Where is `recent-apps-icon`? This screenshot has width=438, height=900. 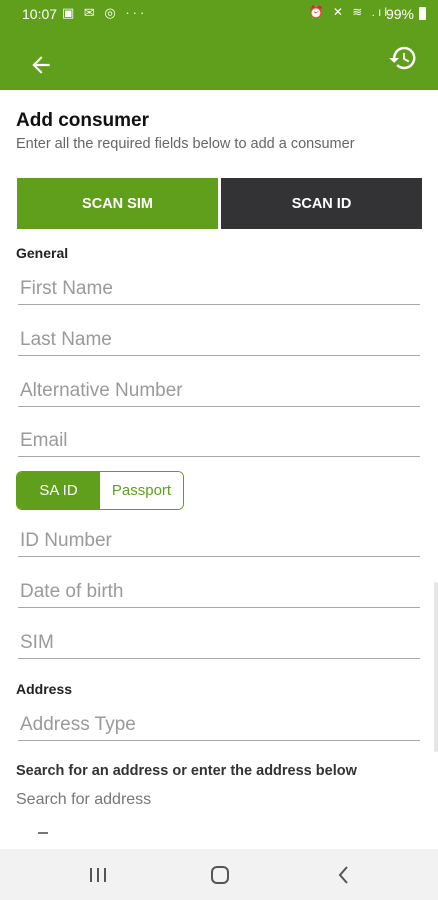 recent-apps-icon is located at coordinates (98, 875).